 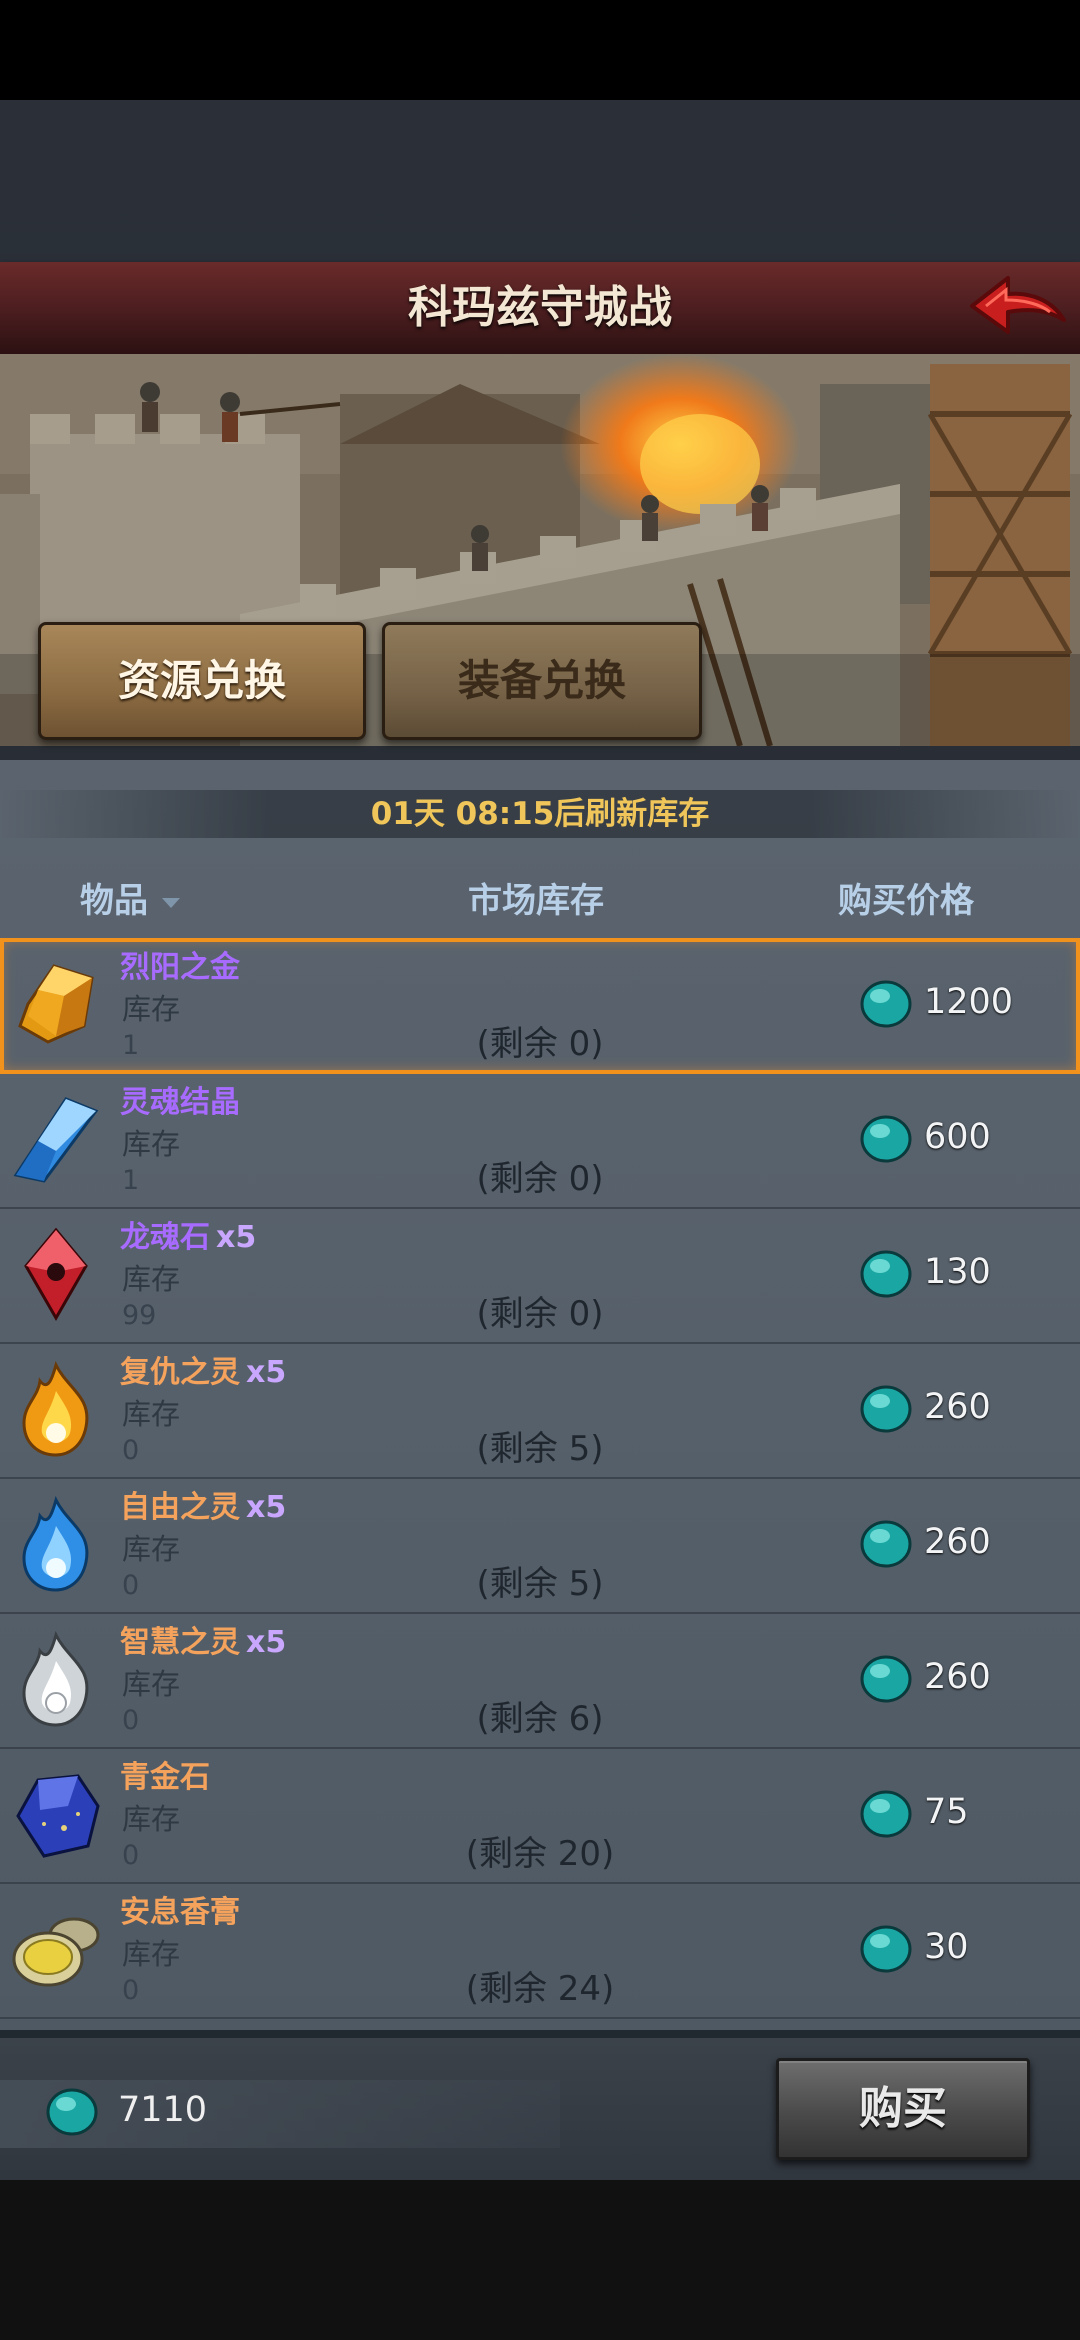 I want to click on ointment-tin-icon, so click(x=56, y=1952).